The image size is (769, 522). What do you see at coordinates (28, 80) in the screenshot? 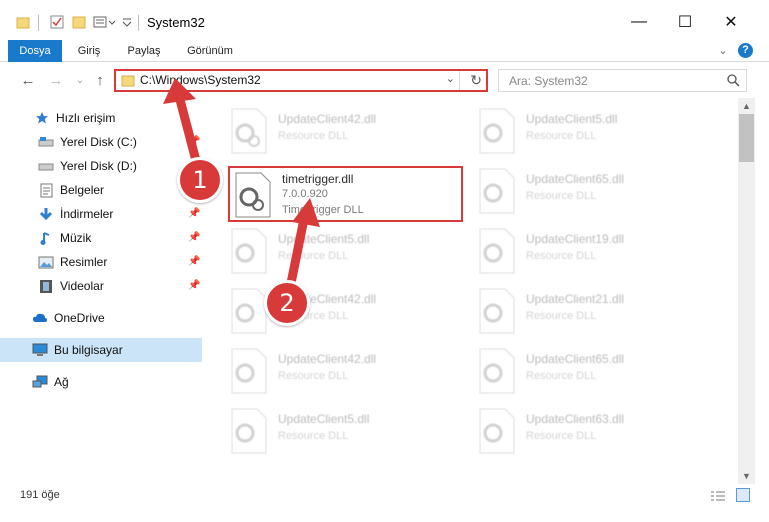
I see `back-button: ←` at bounding box center [28, 80].